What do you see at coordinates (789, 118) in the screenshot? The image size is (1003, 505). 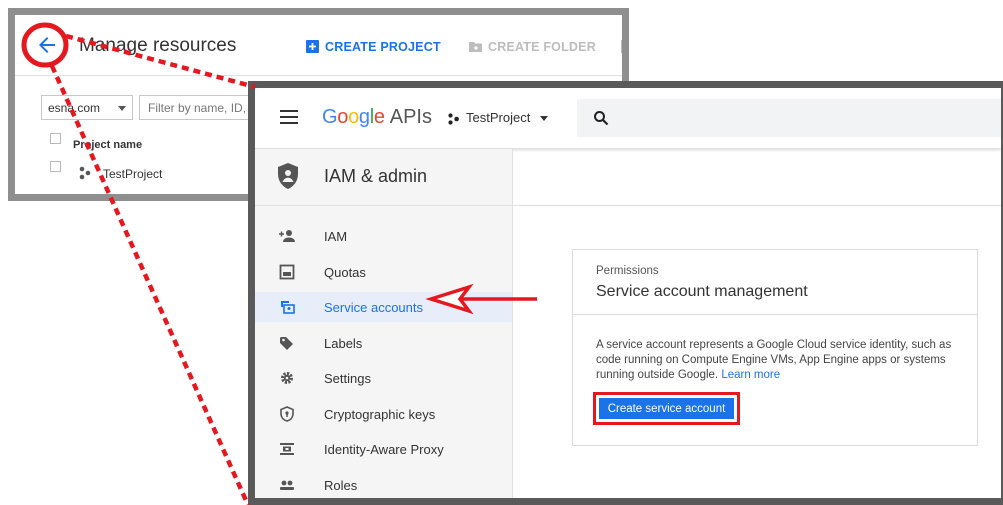 I see `search-input` at bounding box center [789, 118].